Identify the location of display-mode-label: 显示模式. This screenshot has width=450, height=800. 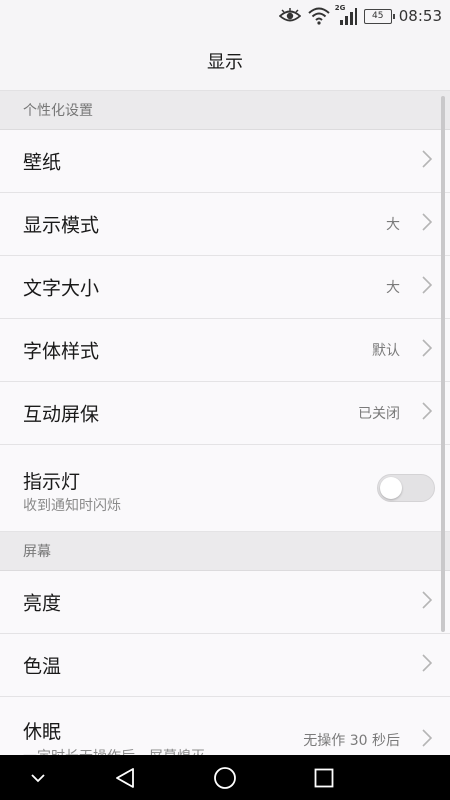
(61, 225).